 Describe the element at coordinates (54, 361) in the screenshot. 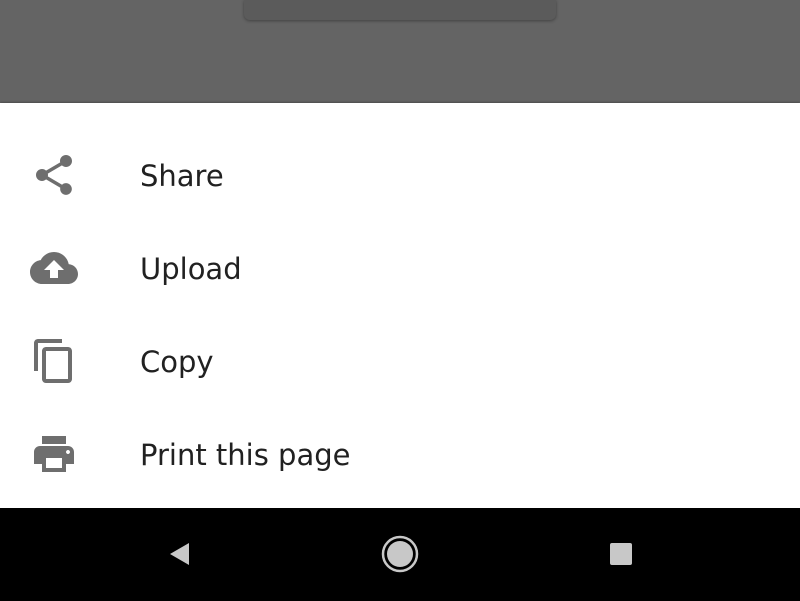

I see `copy-icon` at that location.